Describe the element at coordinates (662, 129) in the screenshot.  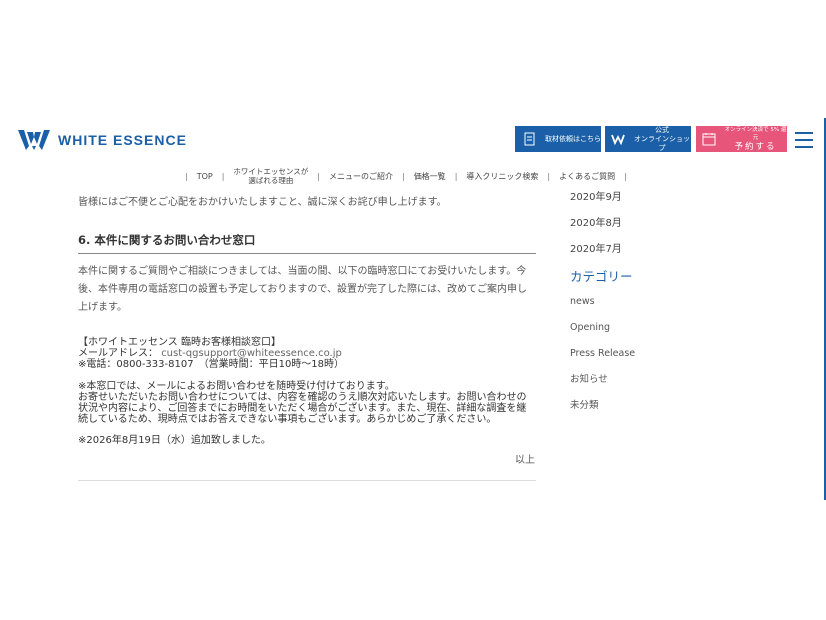
I see `online-shop-label-1: 公式` at that location.